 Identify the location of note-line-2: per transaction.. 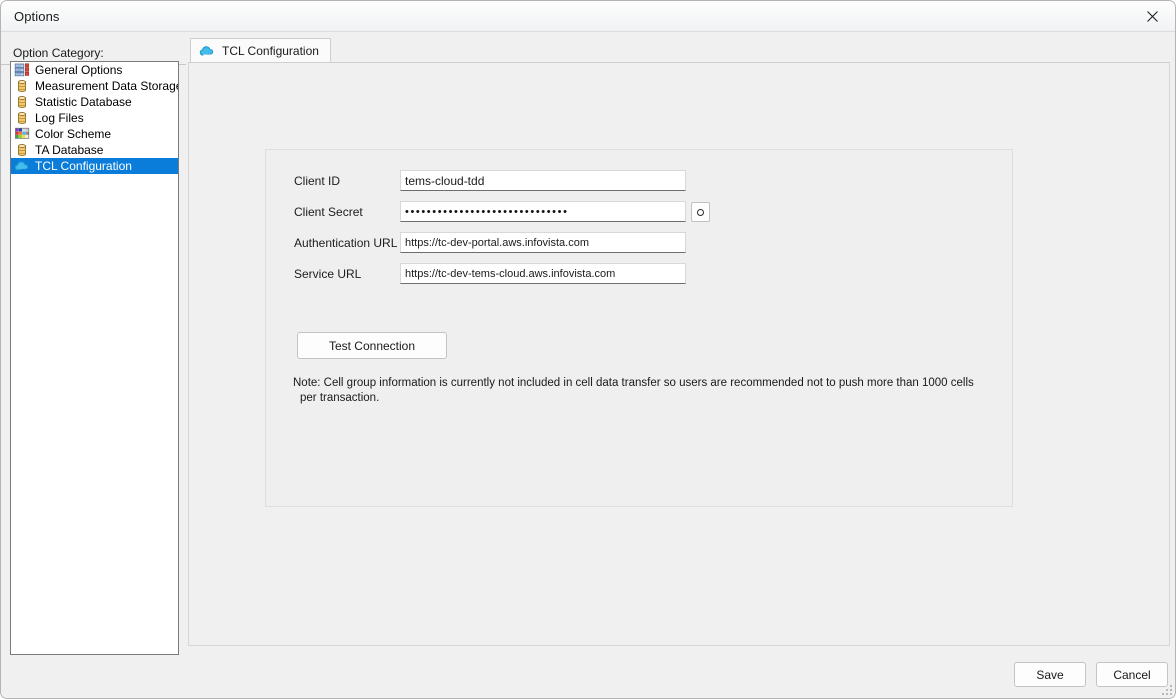
(340, 398).